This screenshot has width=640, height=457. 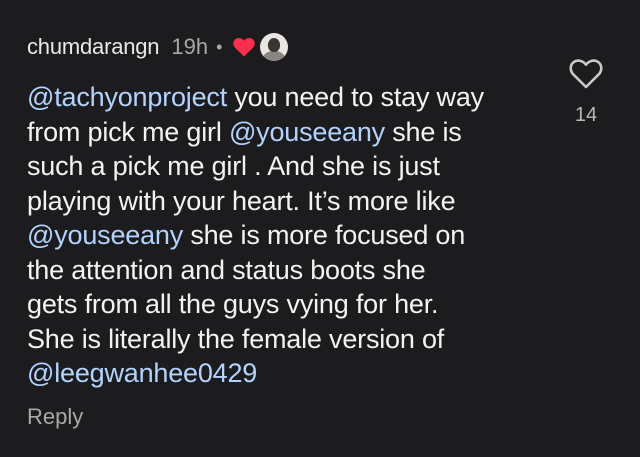 I want to click on comment-line: @leegwanhee0429, so click(x=287, y=373).